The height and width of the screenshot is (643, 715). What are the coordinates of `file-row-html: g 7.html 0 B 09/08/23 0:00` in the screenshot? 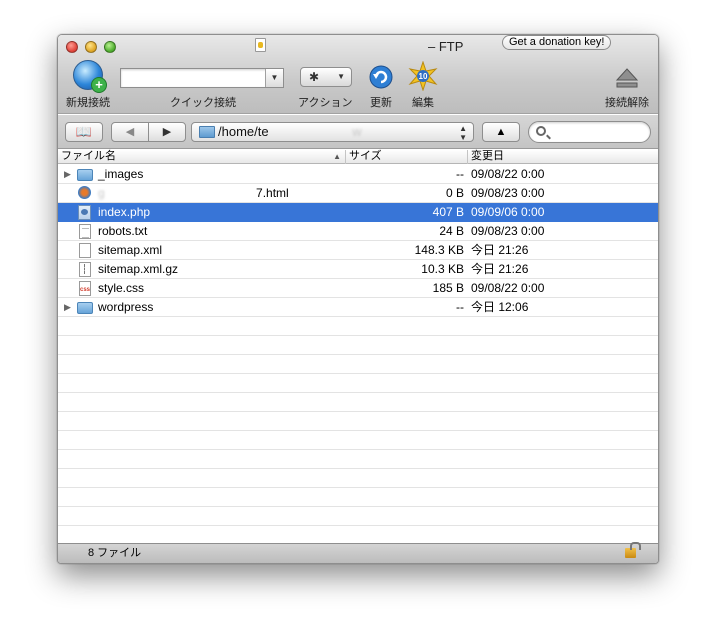 It's located at (358, 193).